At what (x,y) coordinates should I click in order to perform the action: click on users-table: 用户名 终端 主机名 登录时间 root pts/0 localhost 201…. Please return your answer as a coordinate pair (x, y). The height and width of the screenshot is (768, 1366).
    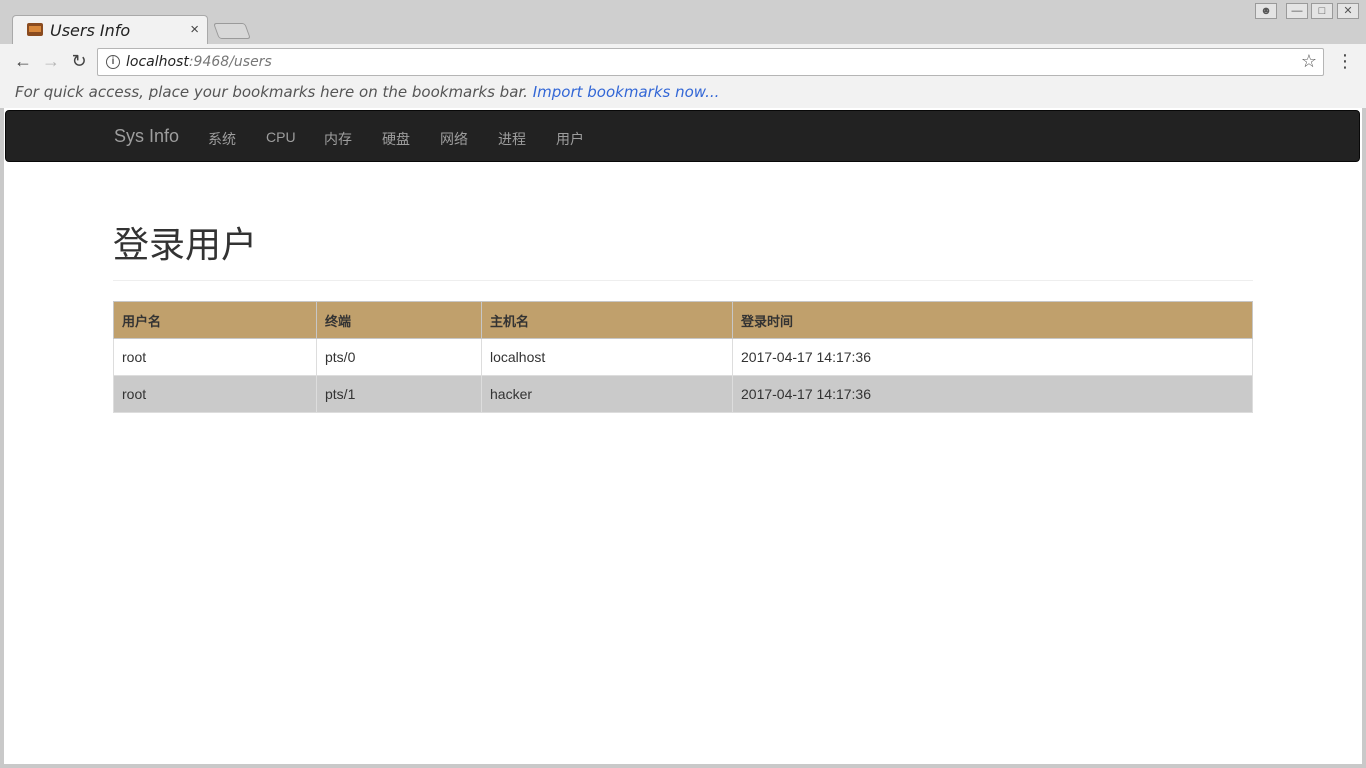
    Looking at the image, I should click on (683, 357).